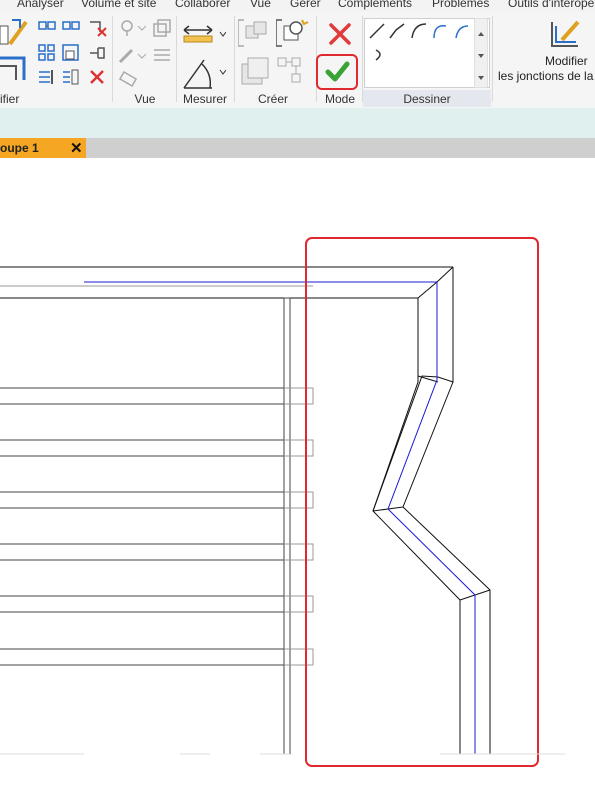 Image resolution: width=595 pixels, height=791 pixels. What do you see at coordinates (47, 27) in the screenshot?
I see `copy-tool-icon` at bounding box center [47, 27].